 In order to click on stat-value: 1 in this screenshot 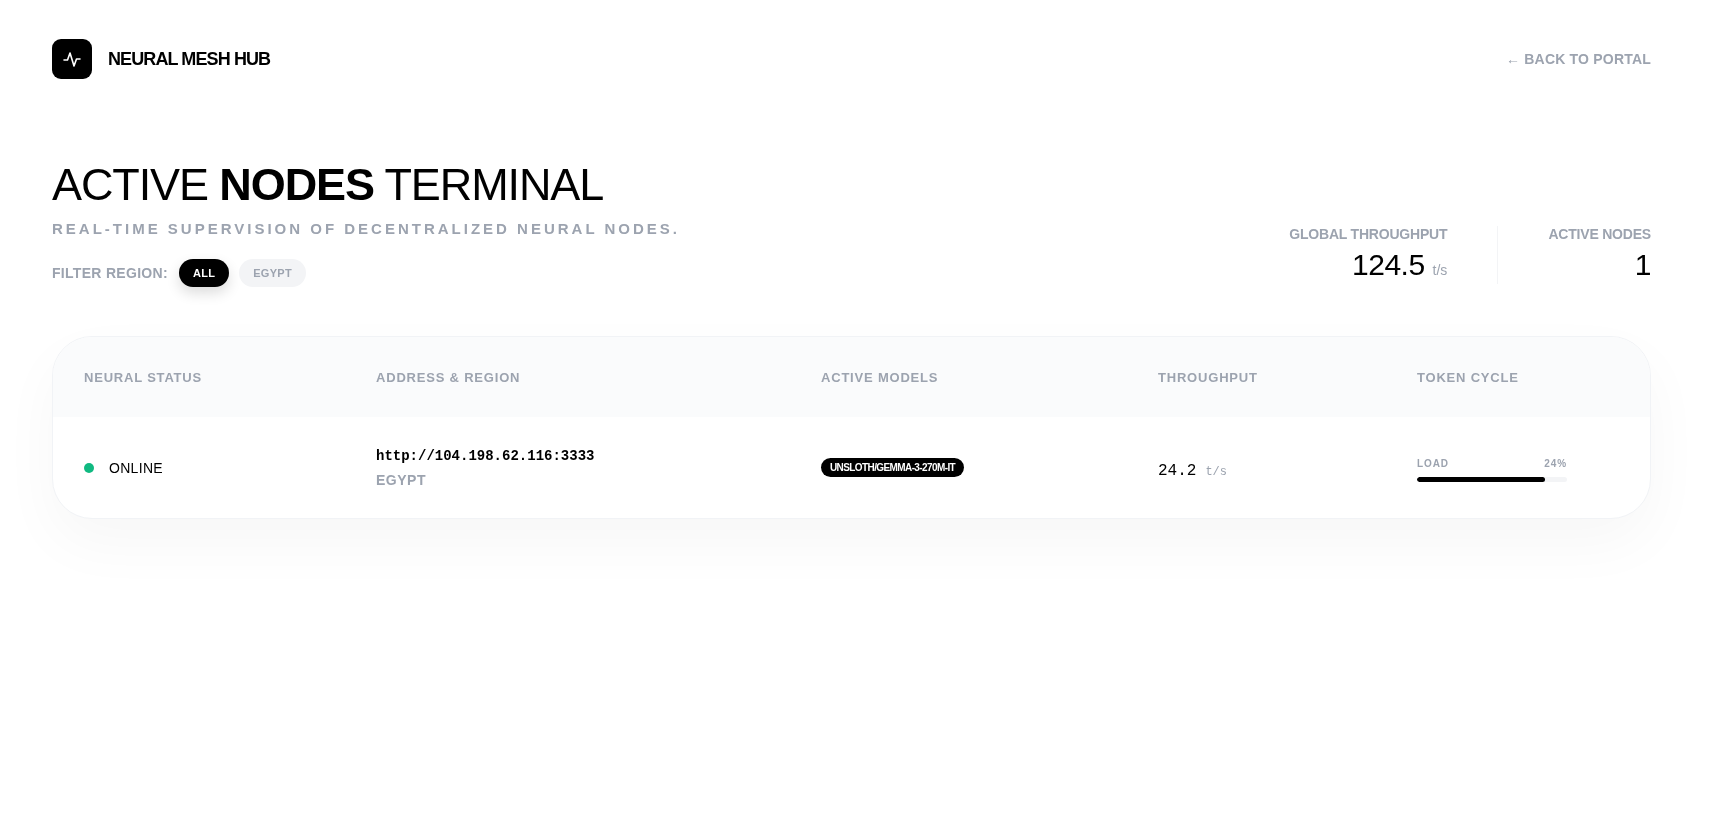, I will do `click(1642, 265)`.